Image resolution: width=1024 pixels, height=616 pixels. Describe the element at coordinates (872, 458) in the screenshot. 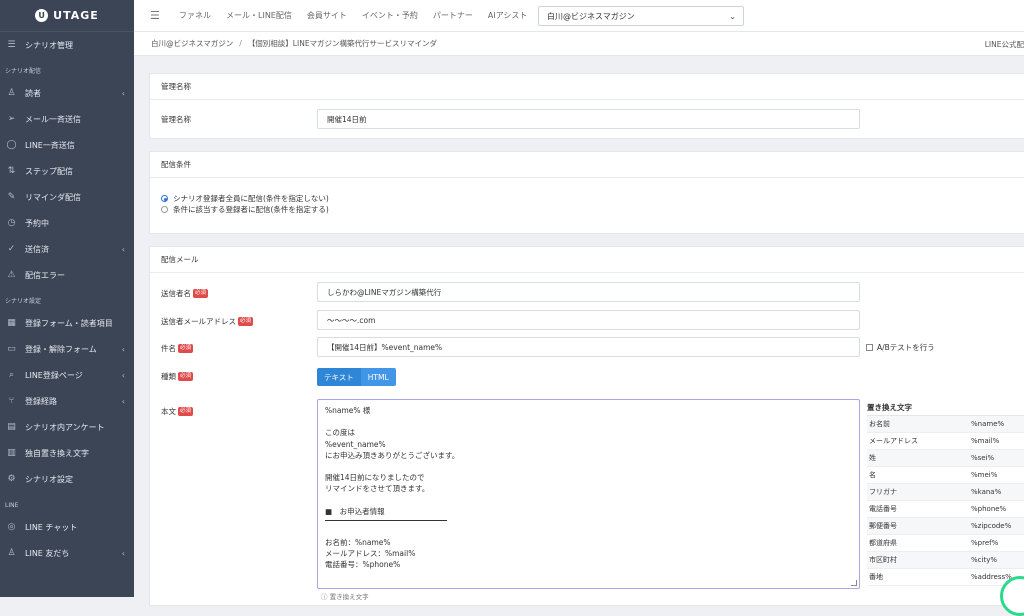

I see `replacement-name: 姓` at that location.